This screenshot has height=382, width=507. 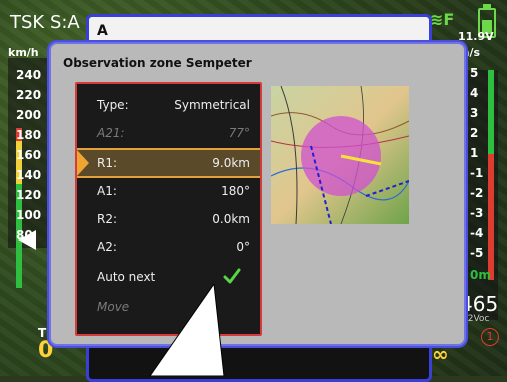 I want to click on battery-voltage: 11.9V, so click(x=476, y=36).